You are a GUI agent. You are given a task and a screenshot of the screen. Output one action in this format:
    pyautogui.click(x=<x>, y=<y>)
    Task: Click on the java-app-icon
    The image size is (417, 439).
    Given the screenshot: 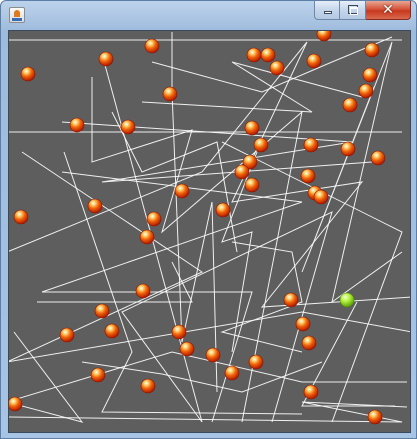 What is the action you would take?
    pyautogui.click(x=17, y=15)
    